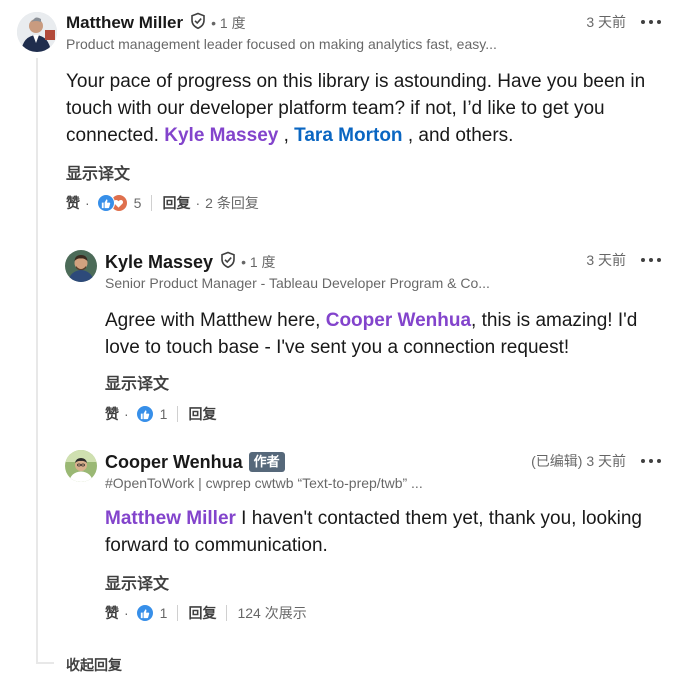  What do you see at coordinates (232, 203) in the screenshot?
I see `reply-count: 2 条回复` at bounding box center [232, 203].